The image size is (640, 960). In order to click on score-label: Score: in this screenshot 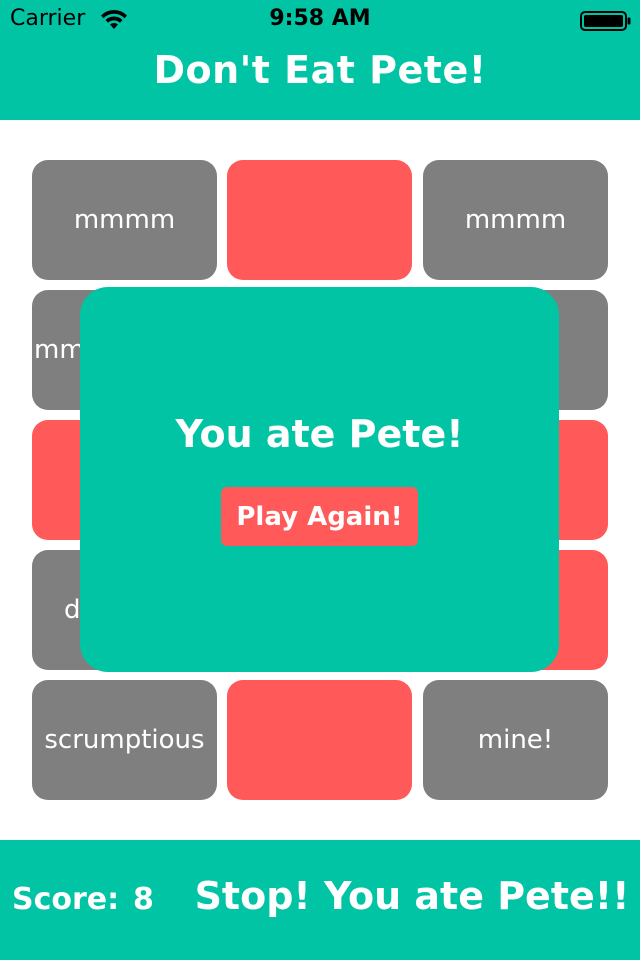, I will do `click(66, 899)`.